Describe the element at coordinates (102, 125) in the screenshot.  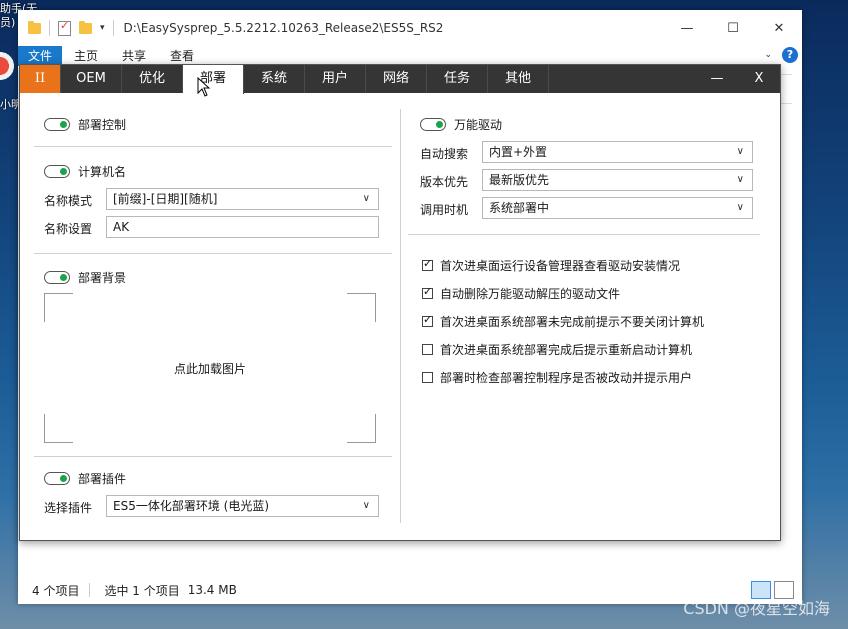
I see `deploy-control-label: 部署控制` at that location.